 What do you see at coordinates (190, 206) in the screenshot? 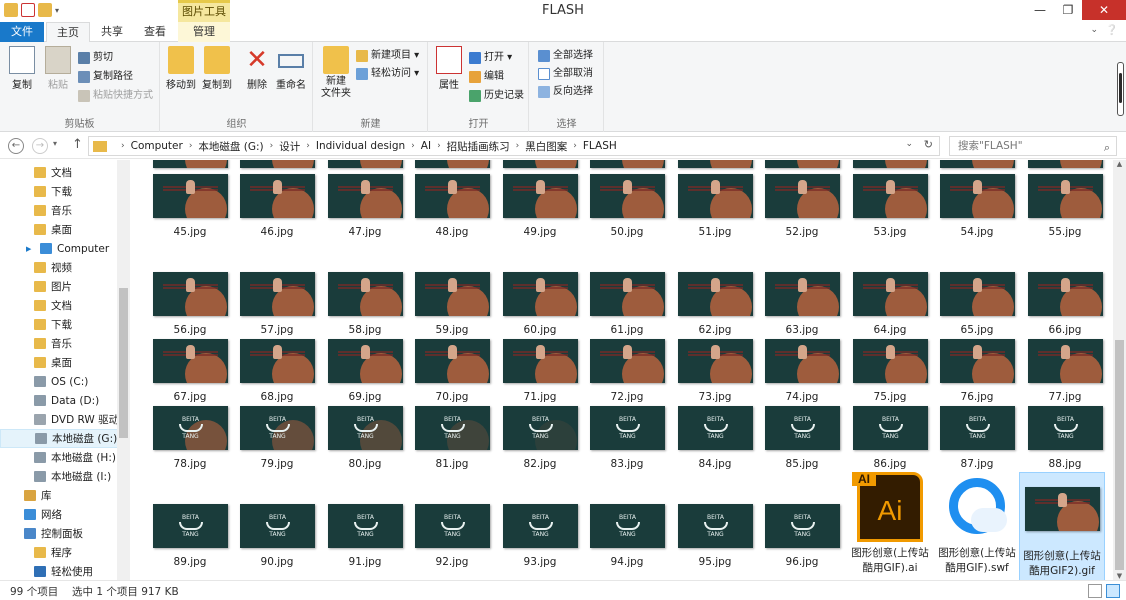
I see `file-item: 45.jpg` at bounding box center [190, 206].